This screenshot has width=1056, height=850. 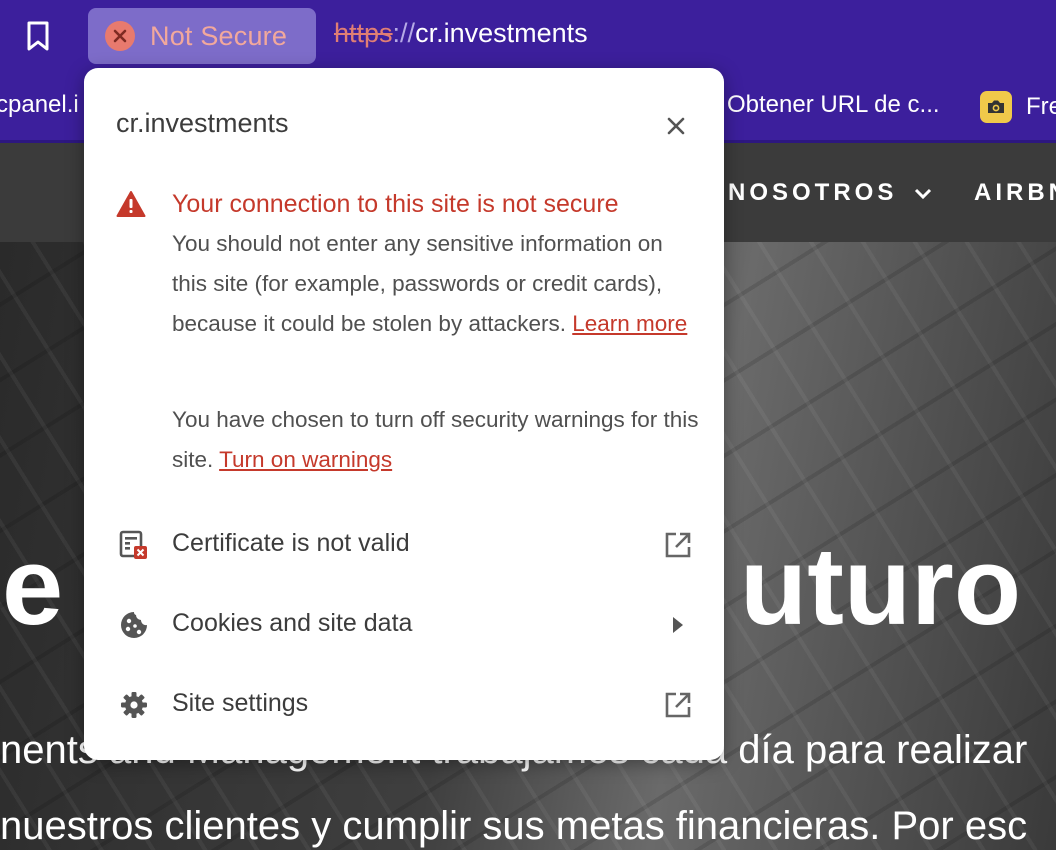 I want to click on bookmark-label: cpanel.i, so click(x=39, y=104).